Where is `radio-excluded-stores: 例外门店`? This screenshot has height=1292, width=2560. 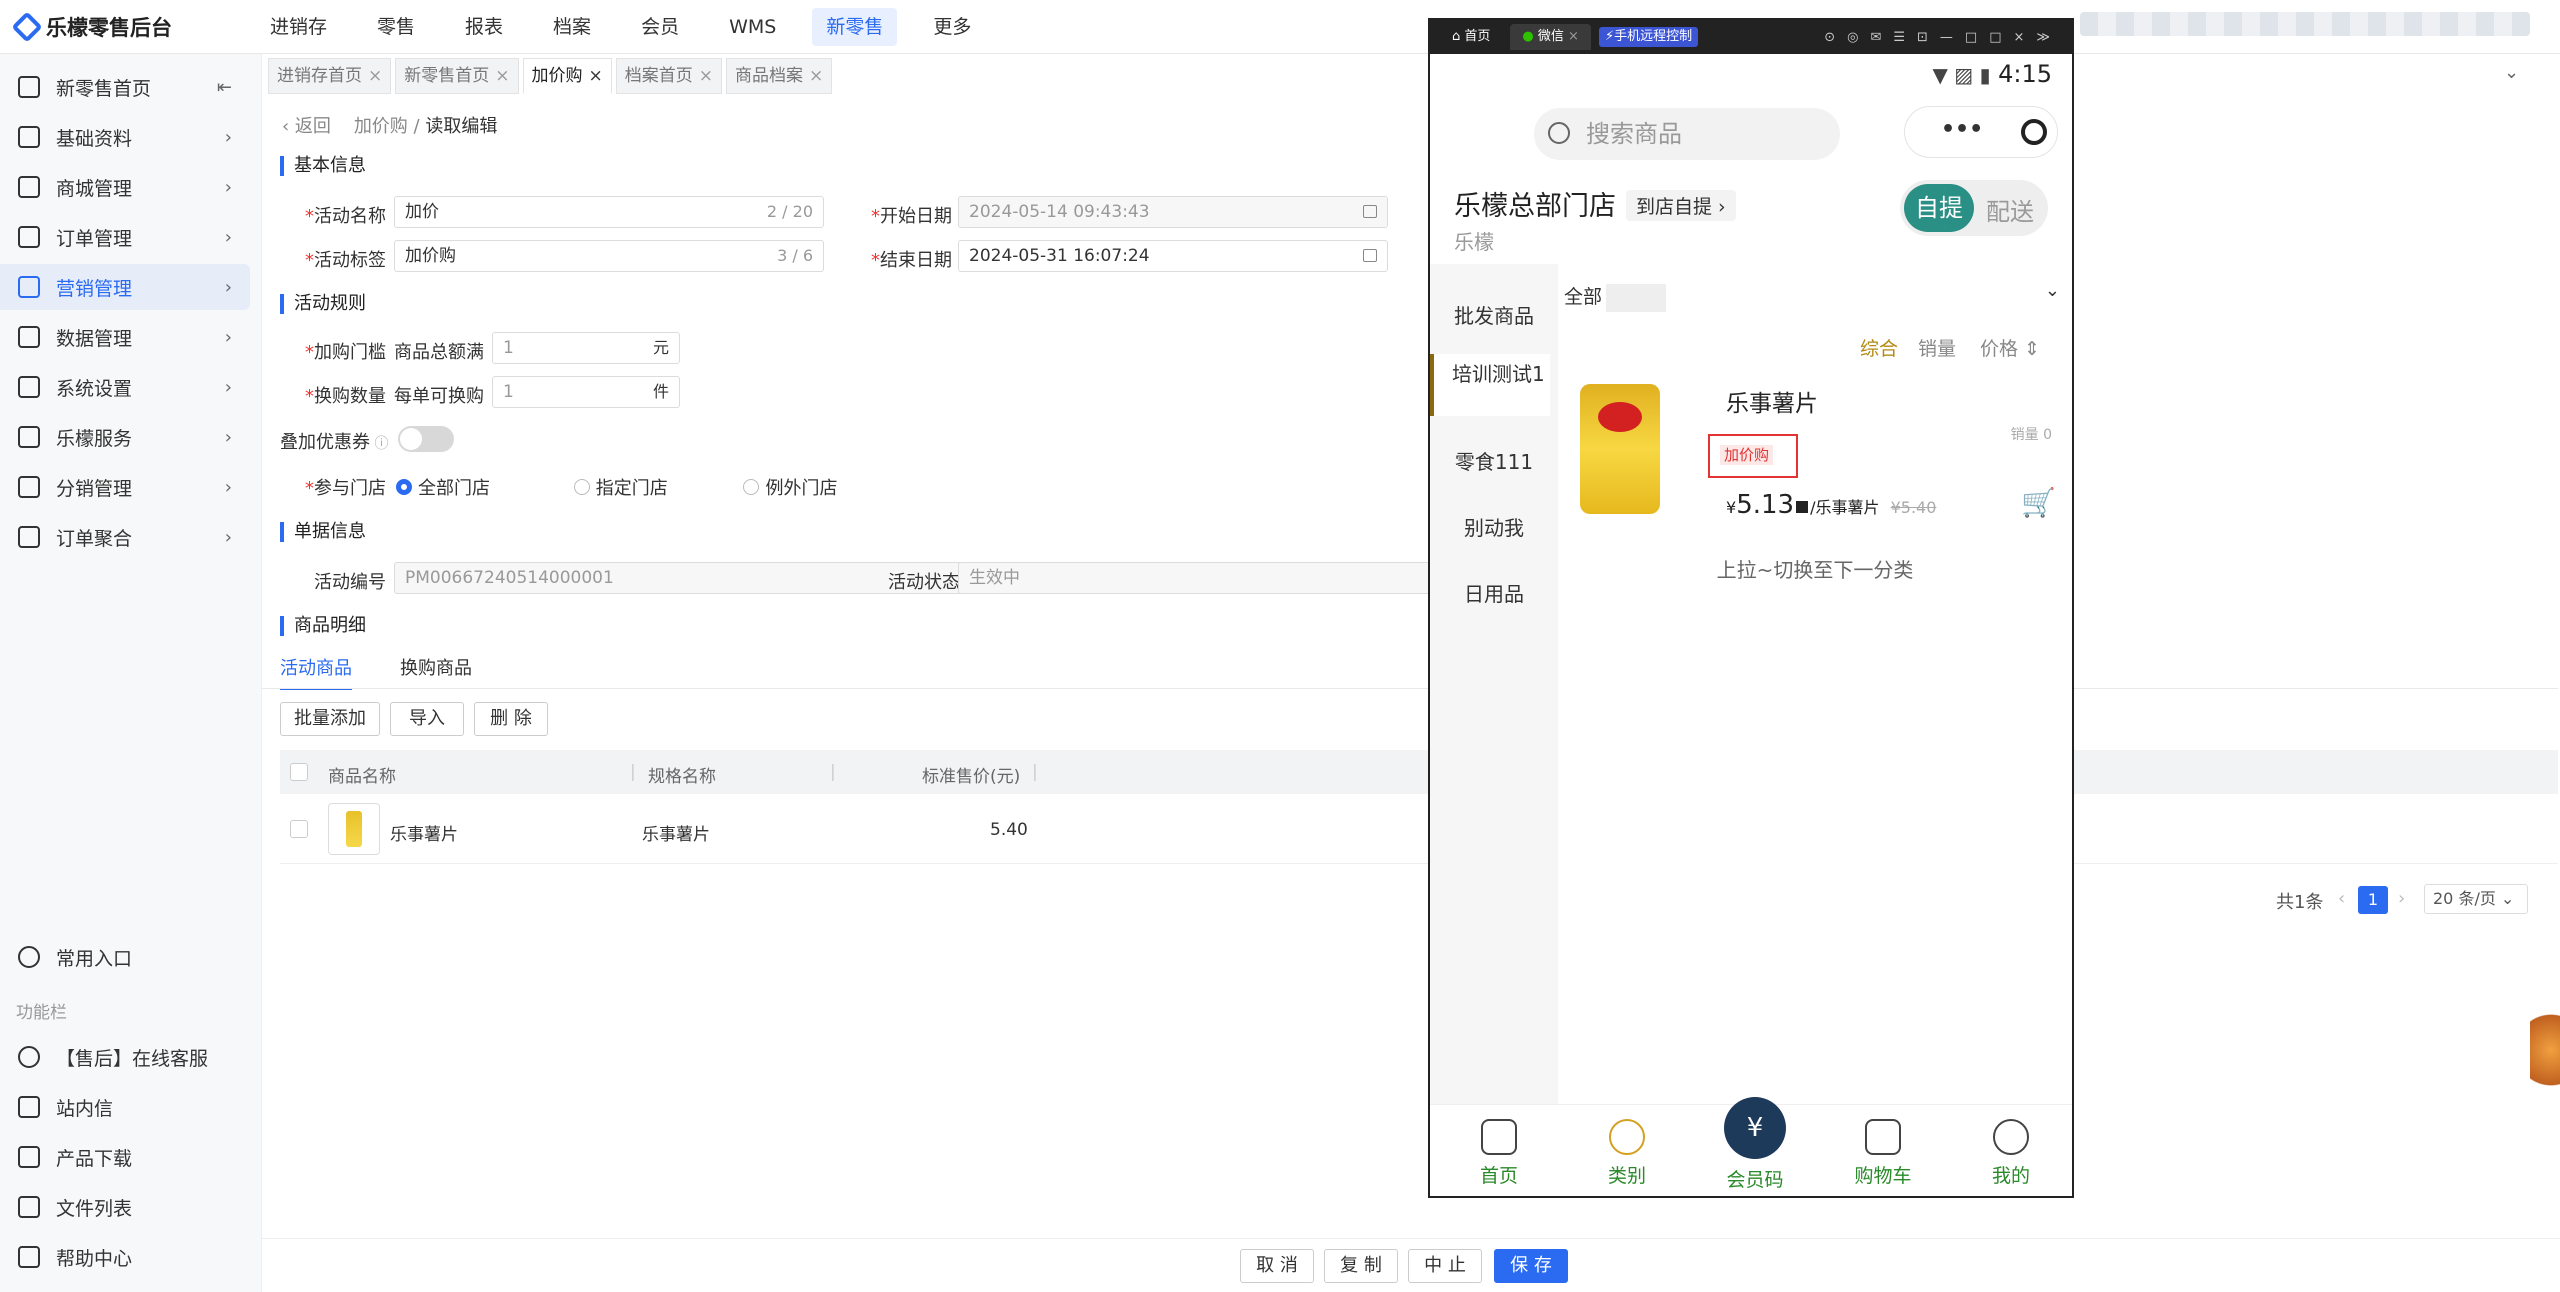 radio-excluded-stores: 例外门店 is located at coordinates (790, 487).